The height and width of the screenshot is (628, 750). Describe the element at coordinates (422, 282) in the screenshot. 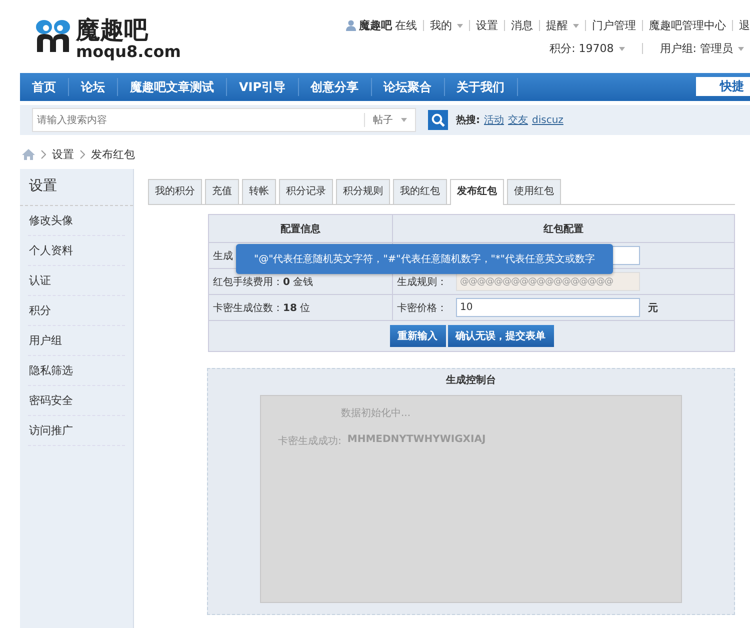

I see `field-label: 生成规则：` at that location.